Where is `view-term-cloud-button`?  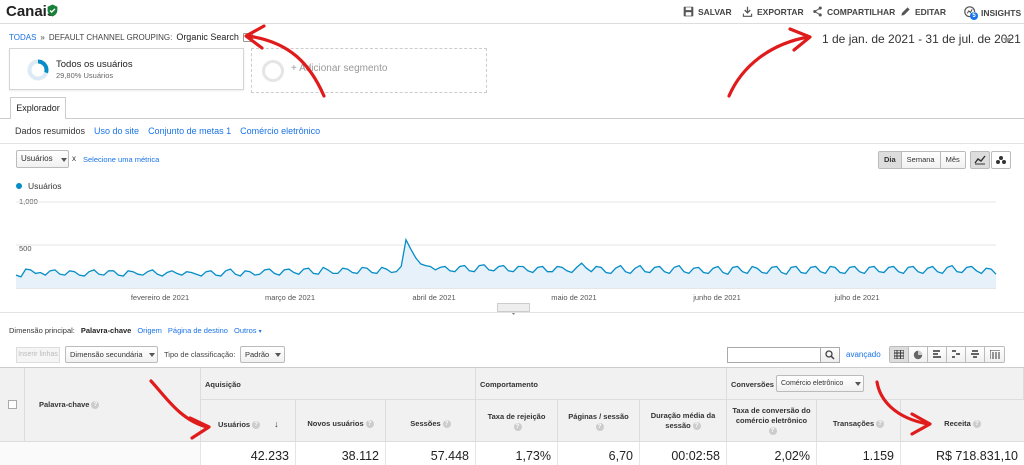
view-term-cloud-button is located at coordinates (975, 354).